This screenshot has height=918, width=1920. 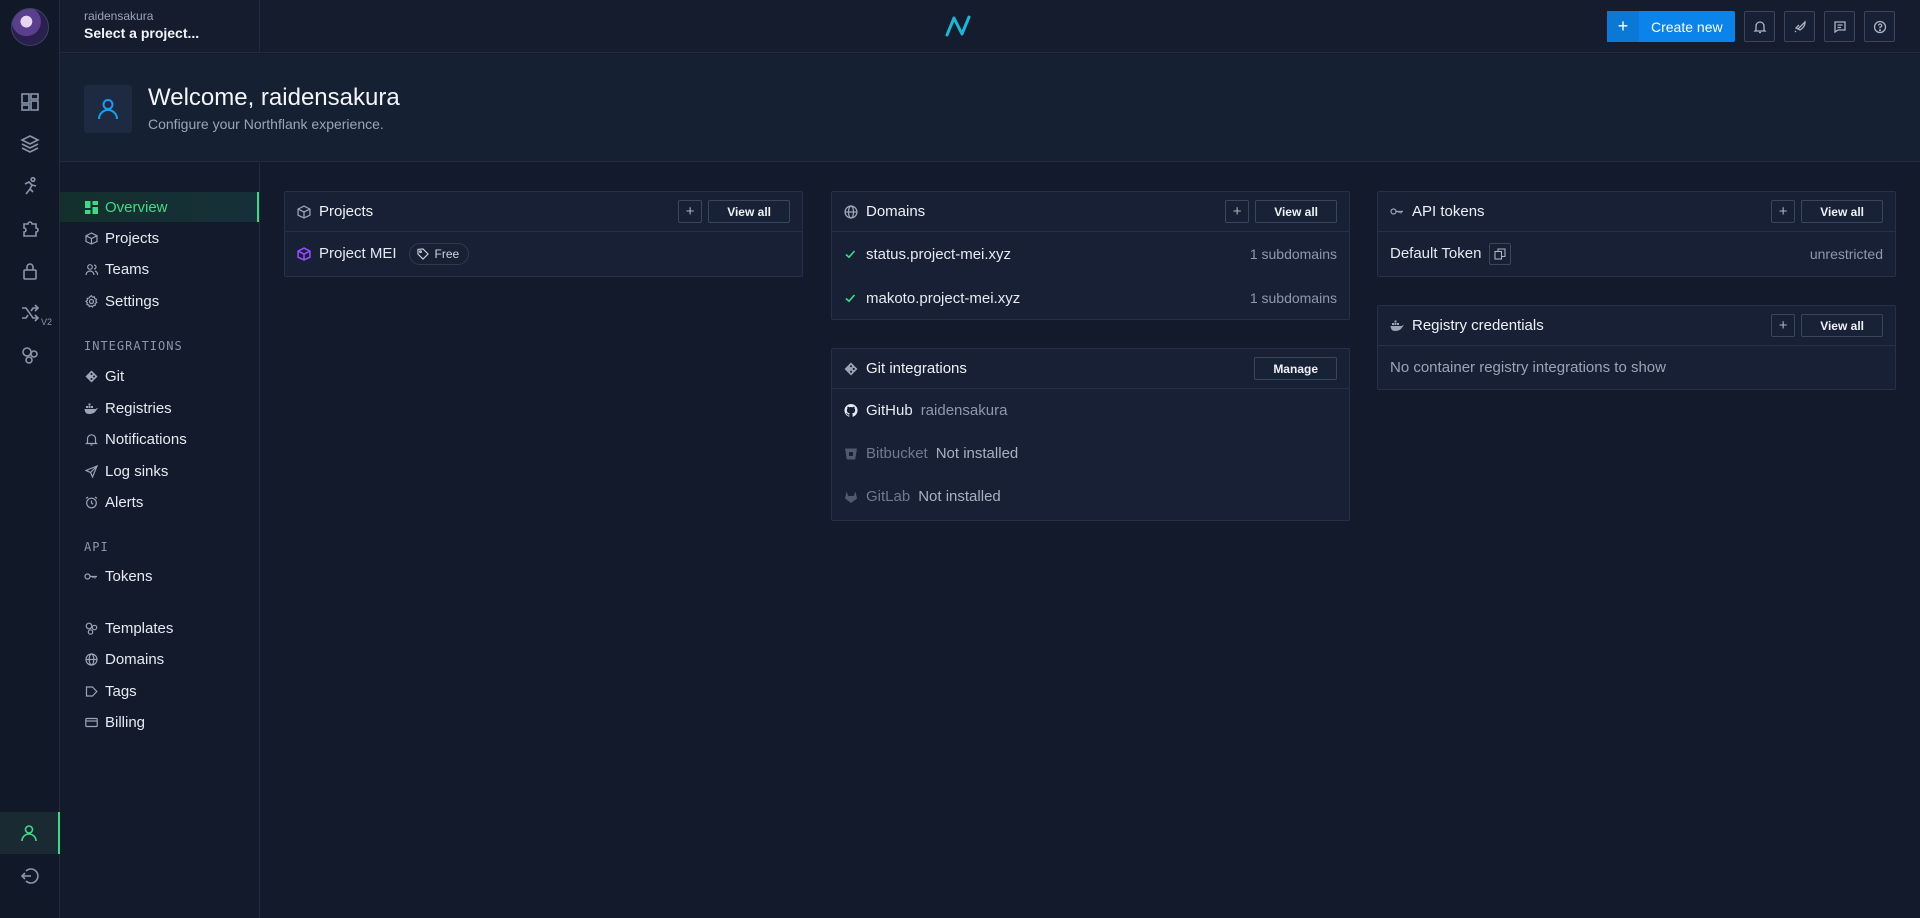 I want to click on card-title: Projects, so click(x=346, y=211).